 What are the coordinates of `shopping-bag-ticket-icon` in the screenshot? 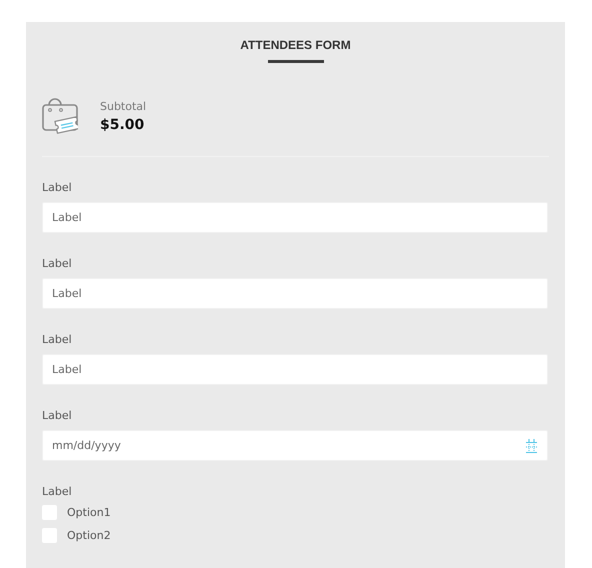 It's located at (60, 116).